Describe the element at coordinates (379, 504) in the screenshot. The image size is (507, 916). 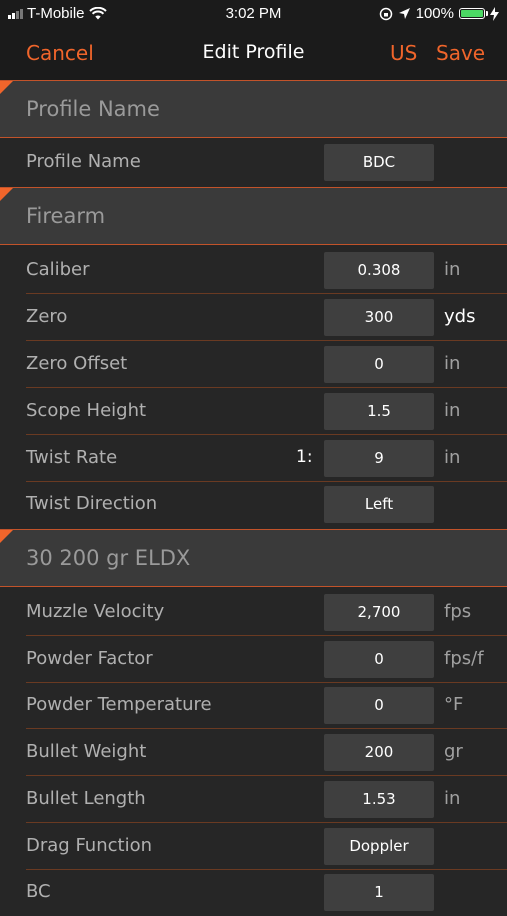
I see `twist-direction-selector: Left` at that location.